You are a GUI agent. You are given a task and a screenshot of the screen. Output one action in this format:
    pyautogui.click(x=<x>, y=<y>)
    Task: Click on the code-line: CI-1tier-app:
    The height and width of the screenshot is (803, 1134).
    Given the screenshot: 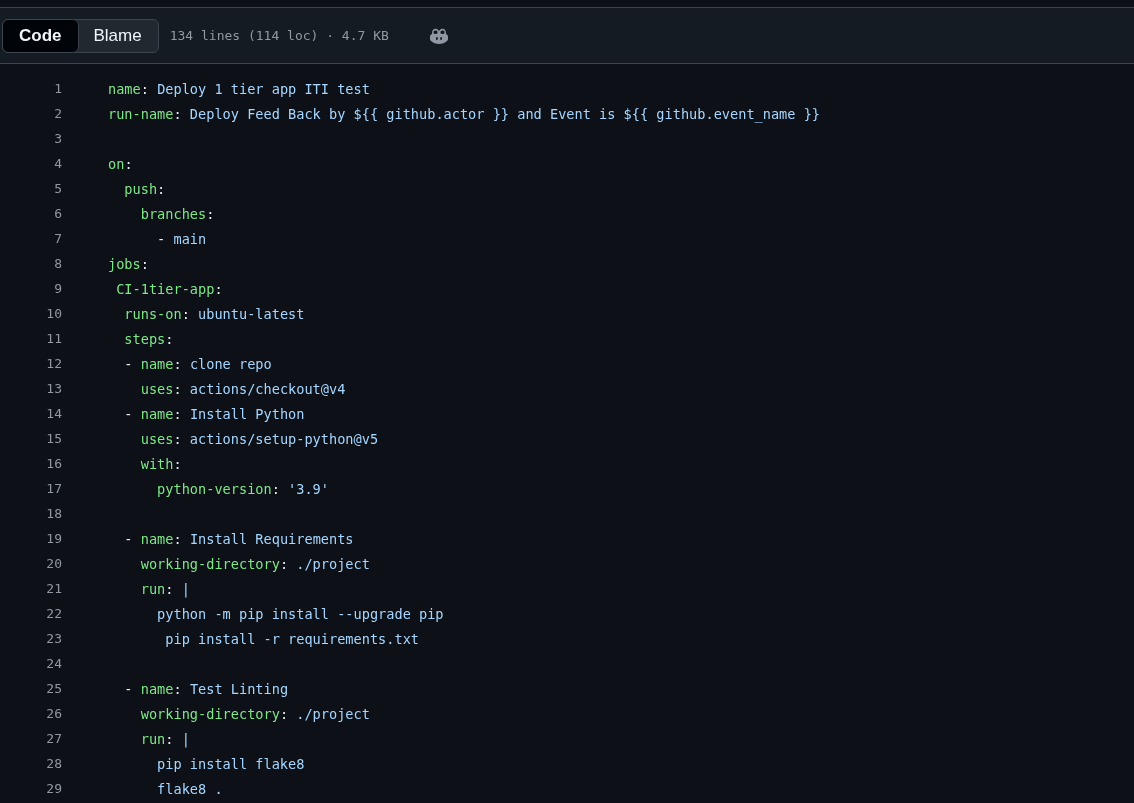 What is the action you would take?
    pyautogui.click(x=169, y=288)
    